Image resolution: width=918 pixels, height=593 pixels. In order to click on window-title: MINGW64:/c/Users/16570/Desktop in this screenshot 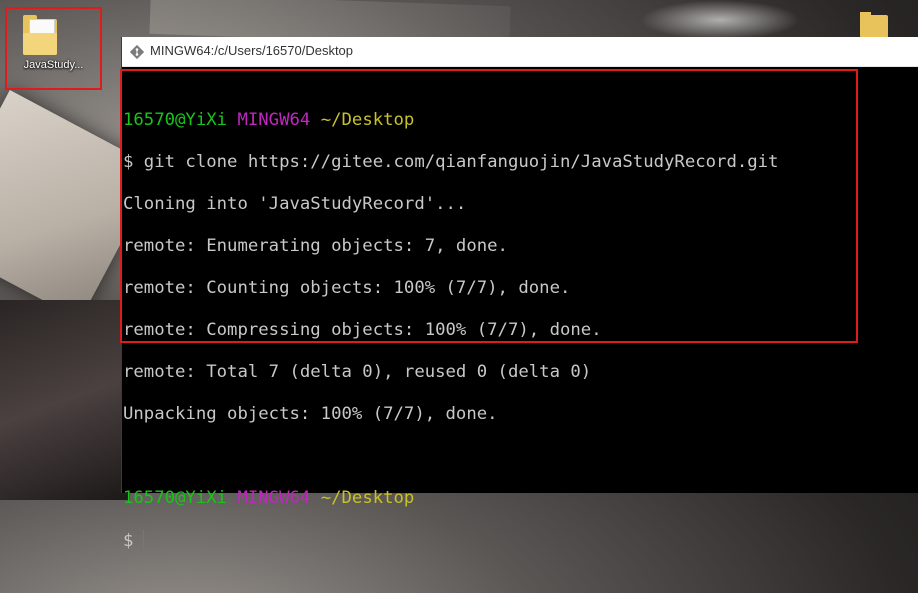, I will do `click(252, 50)`.